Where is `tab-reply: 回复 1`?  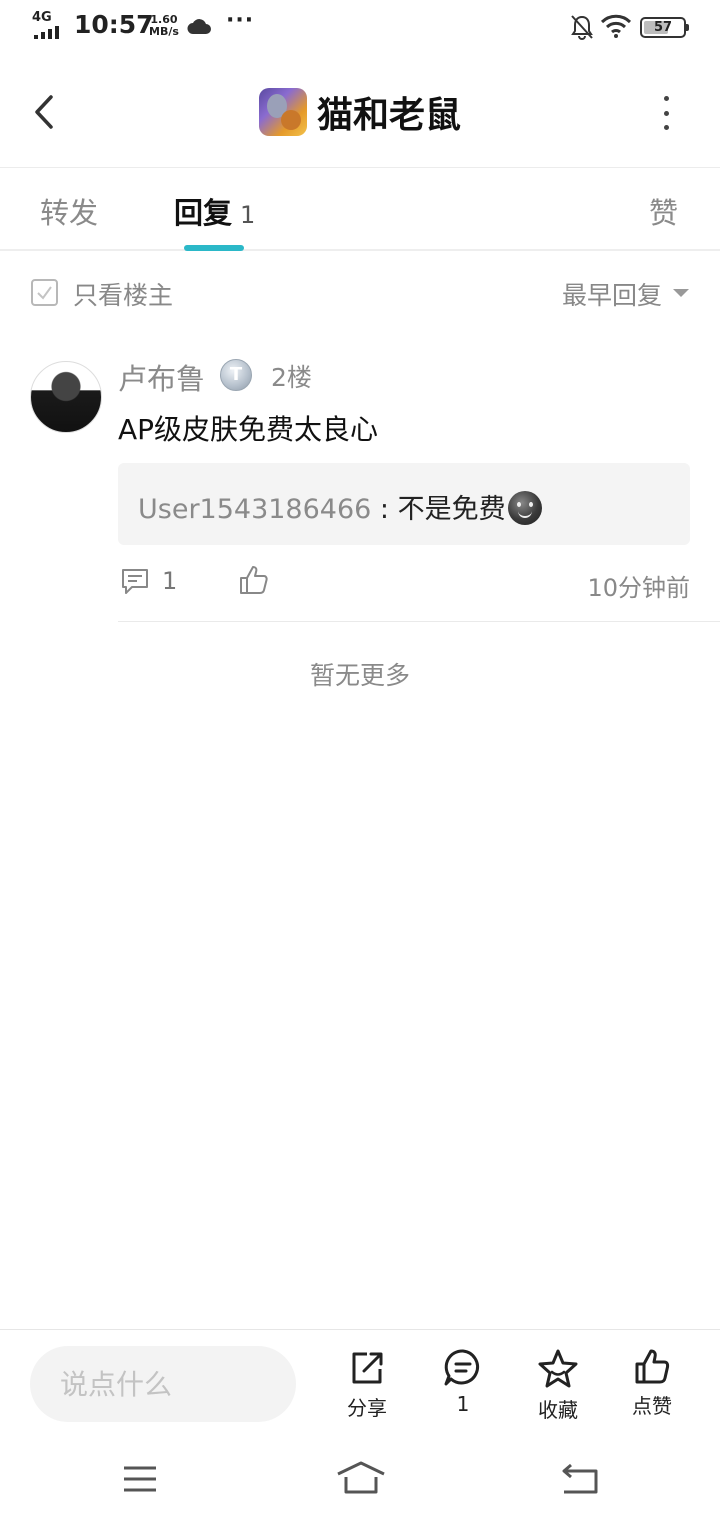
tab-reply: 回复 1 is located at coordinates (214, 211).